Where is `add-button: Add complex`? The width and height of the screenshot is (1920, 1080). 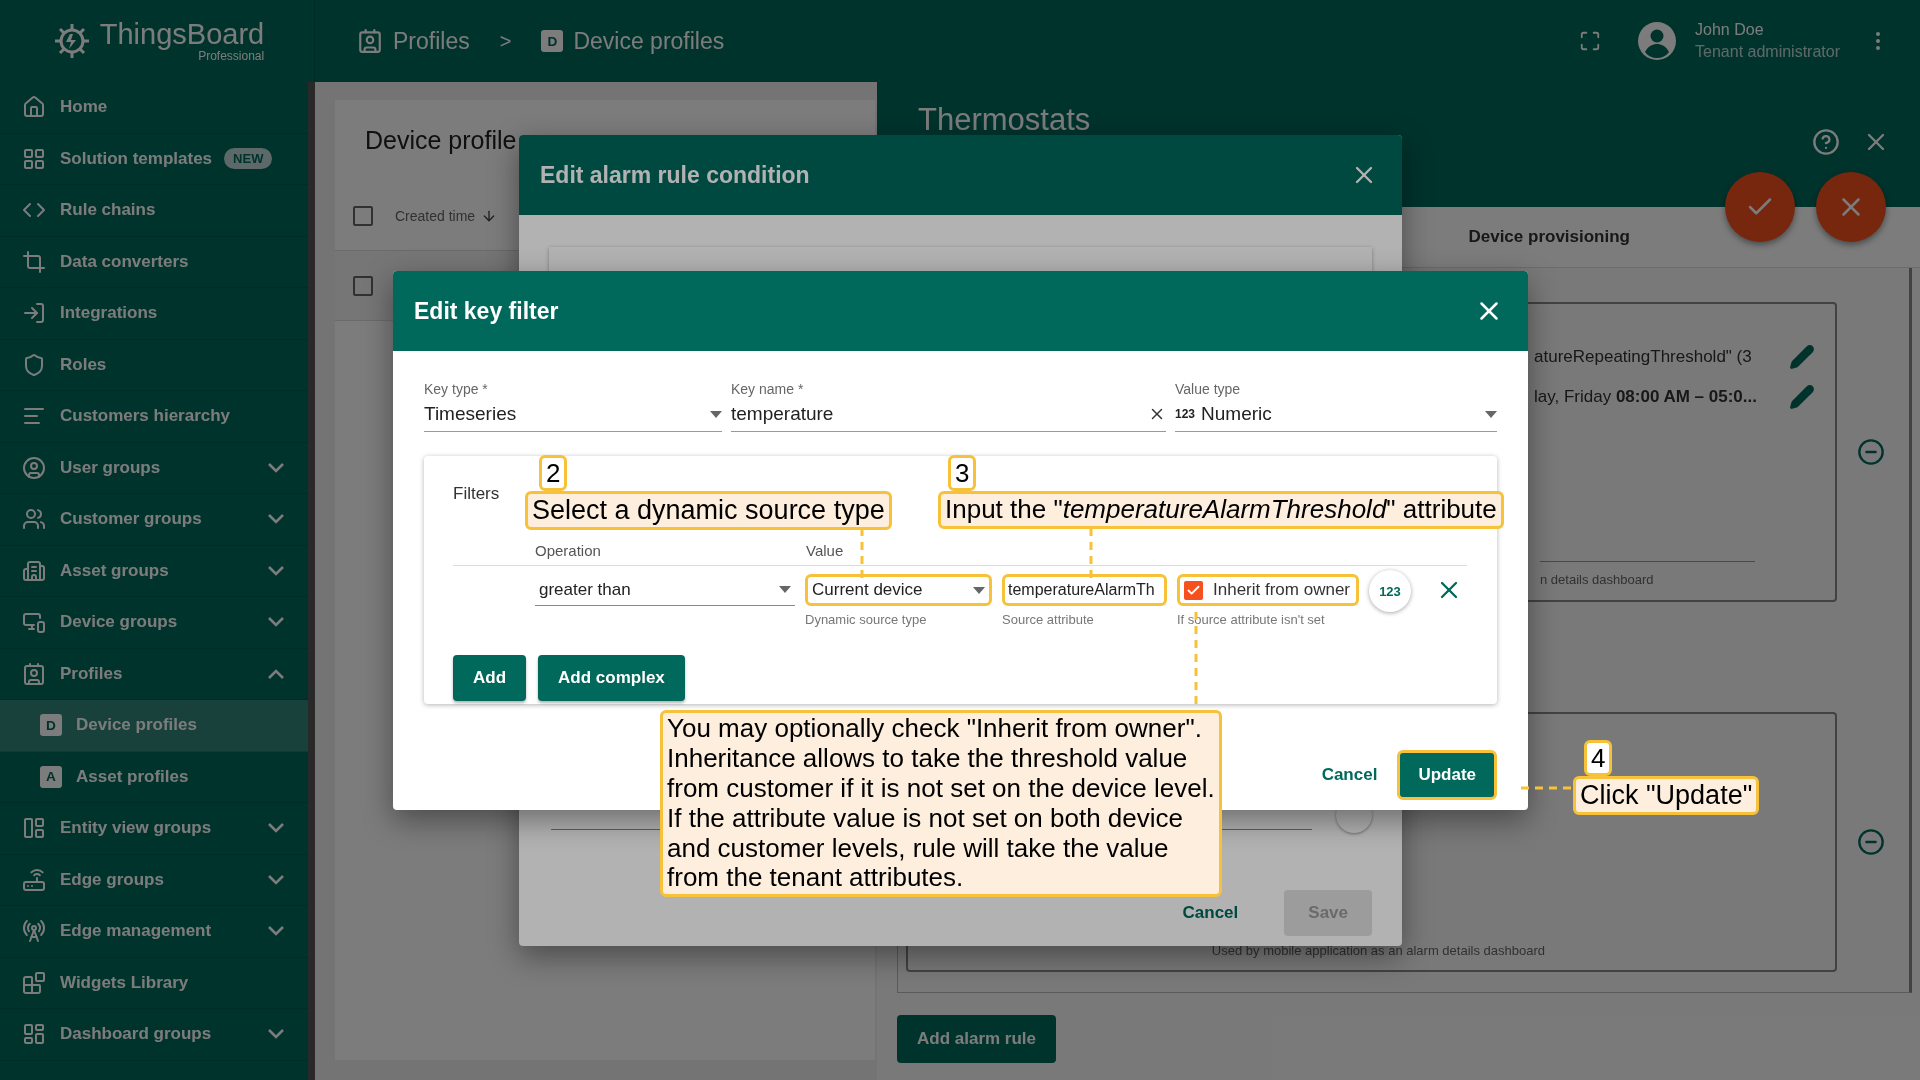 add-button: Add complex is located at coordinates (611, 678).